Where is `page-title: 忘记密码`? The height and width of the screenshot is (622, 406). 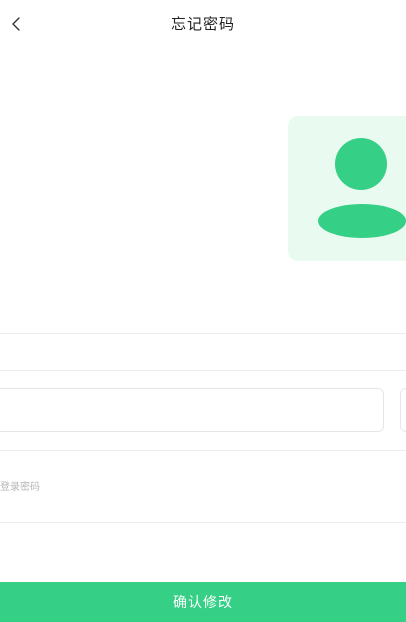 page-title: 忘记密码 is located at coordinates (202, 24).